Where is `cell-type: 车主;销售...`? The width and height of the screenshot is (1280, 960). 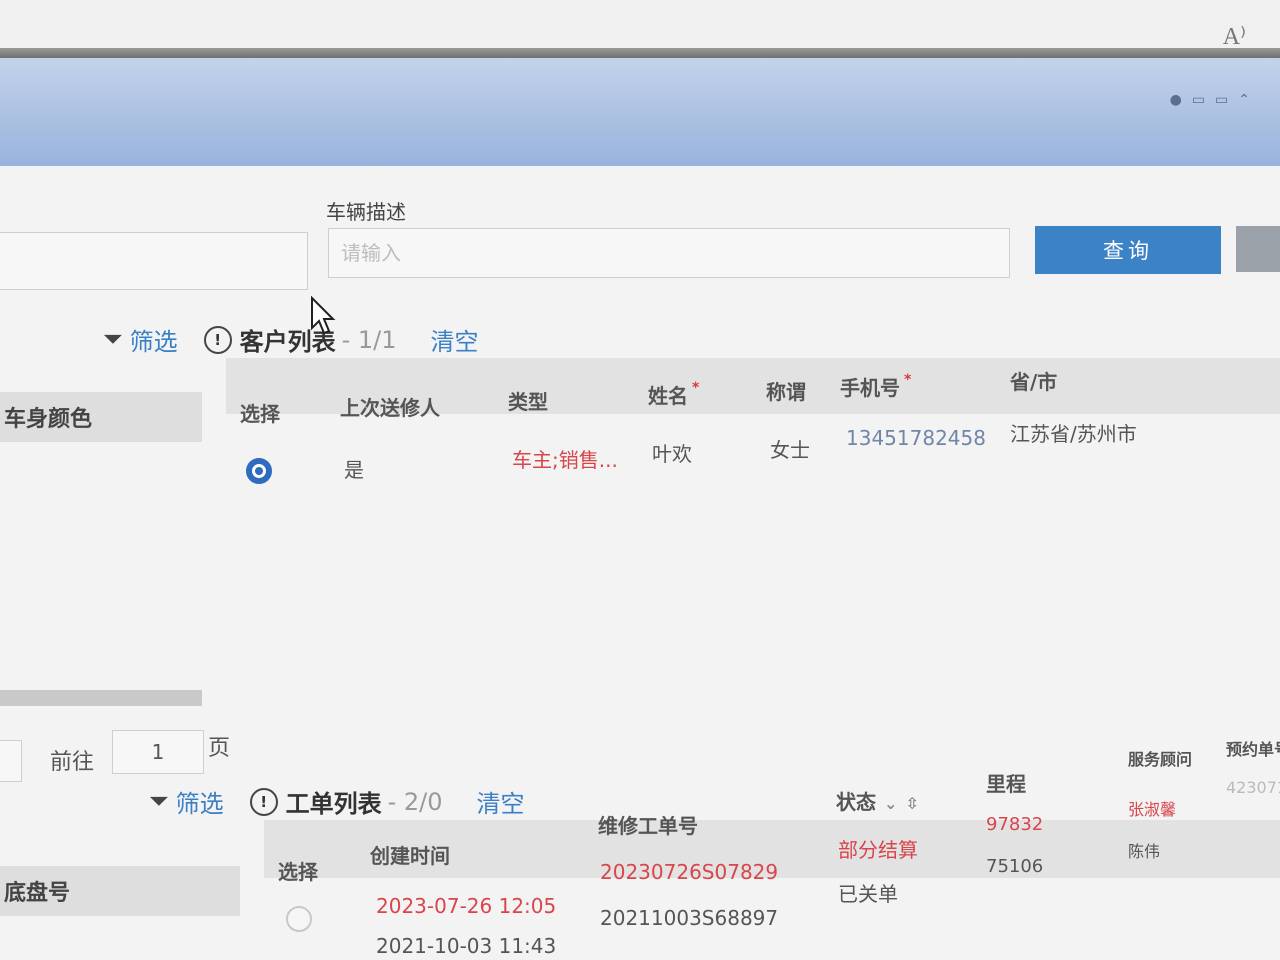 cell-type: 车主;销售... is located at coordinates (565, 460).